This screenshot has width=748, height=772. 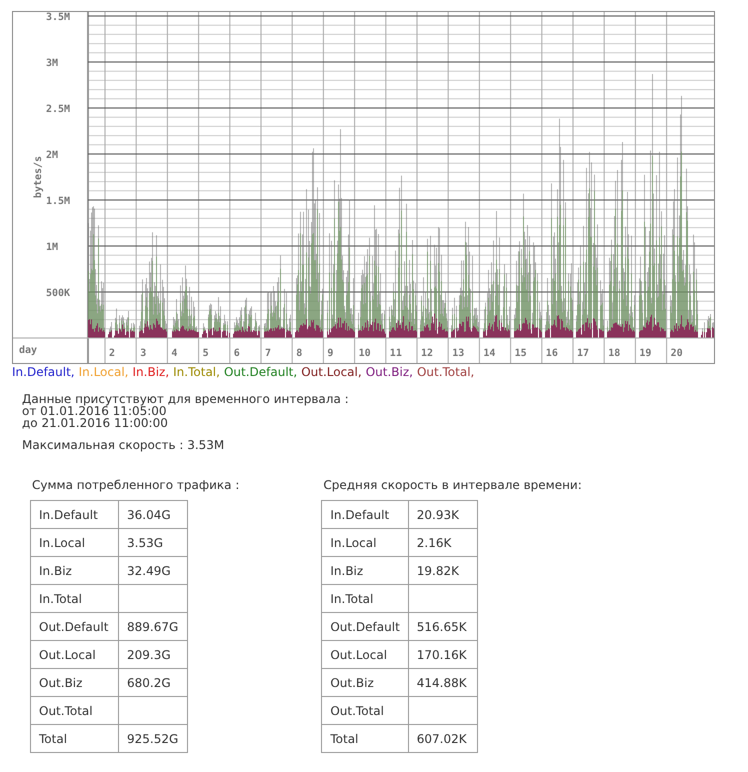 What do you see at coordinates (58, 17) in the screenshot?
I see `axis-label: 3.5M` at bounding box center [58, 17].